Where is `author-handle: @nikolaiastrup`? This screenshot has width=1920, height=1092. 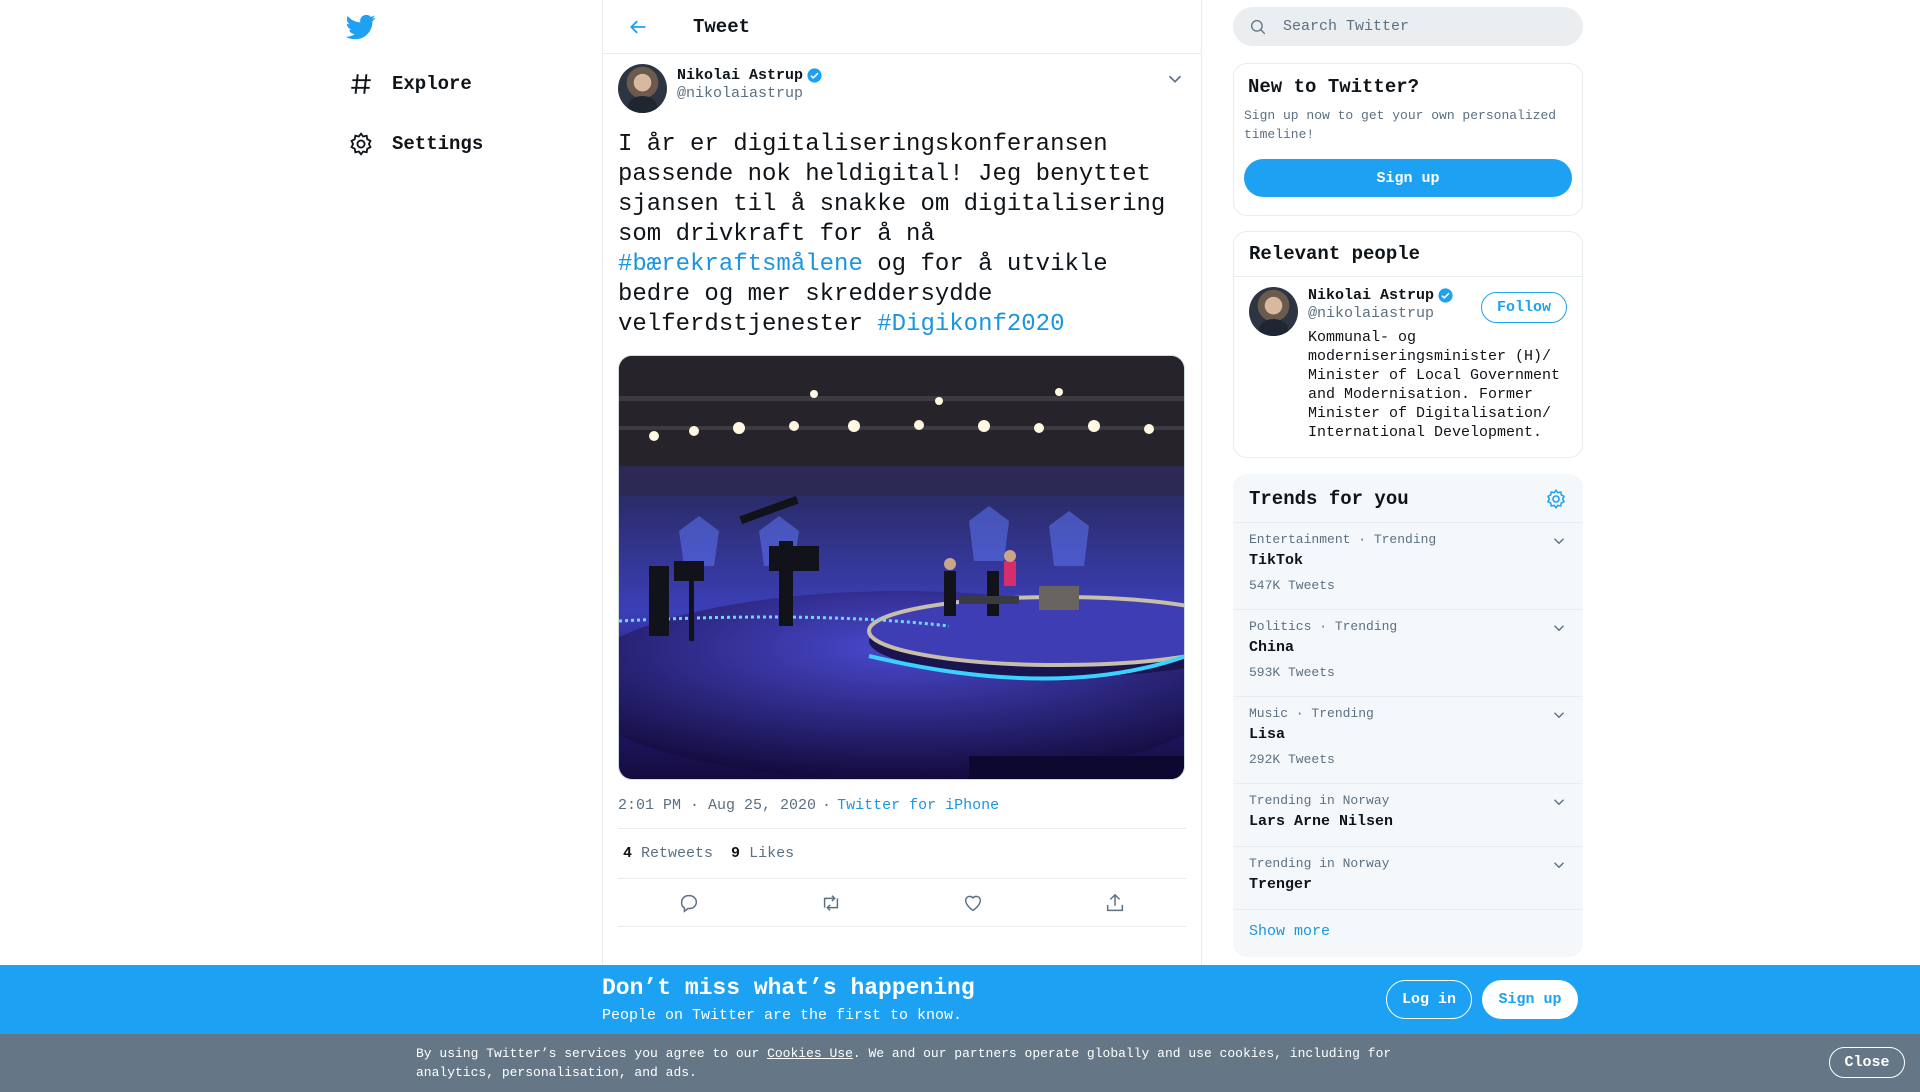
author-handle: @nikolaiastrup is located at coordinates (750, 93).